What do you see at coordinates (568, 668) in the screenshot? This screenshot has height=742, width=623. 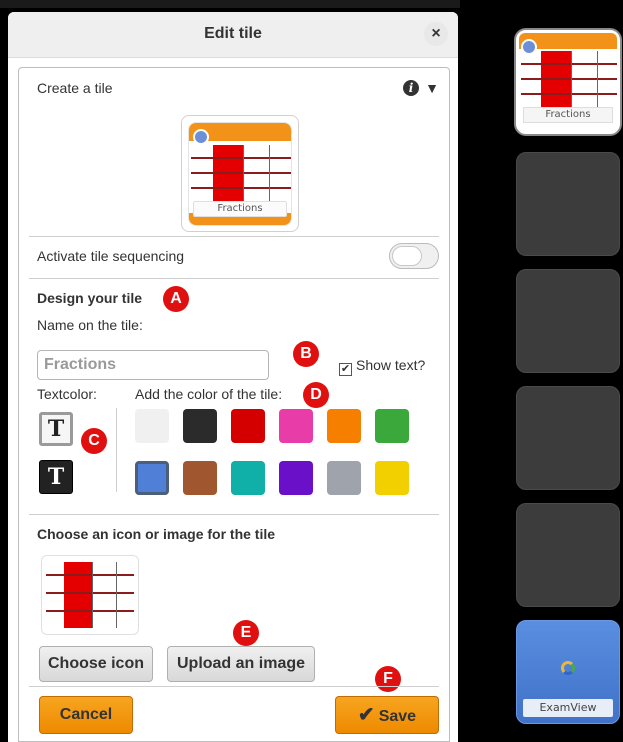 I see `examview-logo-icon` at bounding box center [568, 668].